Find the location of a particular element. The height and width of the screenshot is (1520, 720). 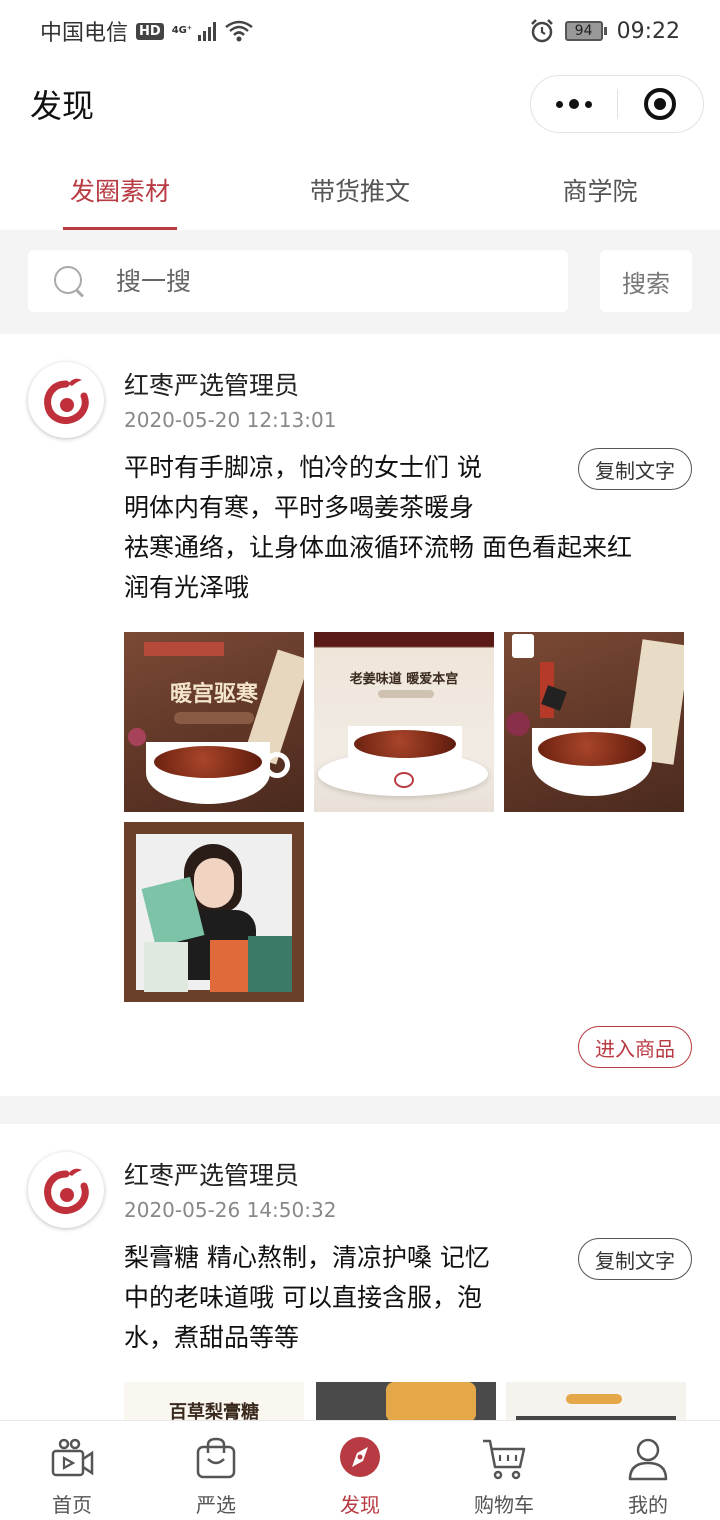

post-image: 暖宫驱寒 is located at coordinates (214, 722).